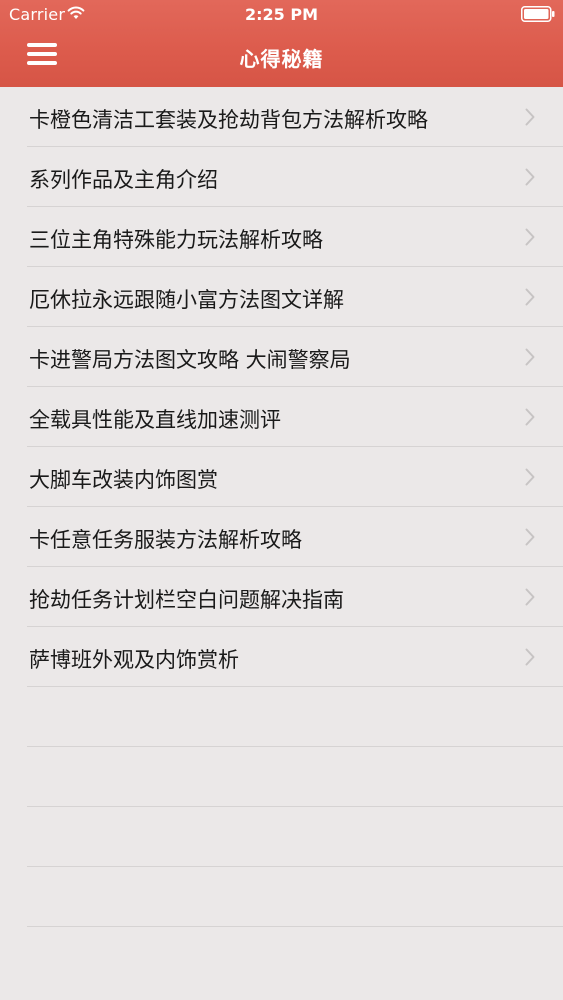  I want to click on navigation-bar: 心得秘籍, so click(281, 58).